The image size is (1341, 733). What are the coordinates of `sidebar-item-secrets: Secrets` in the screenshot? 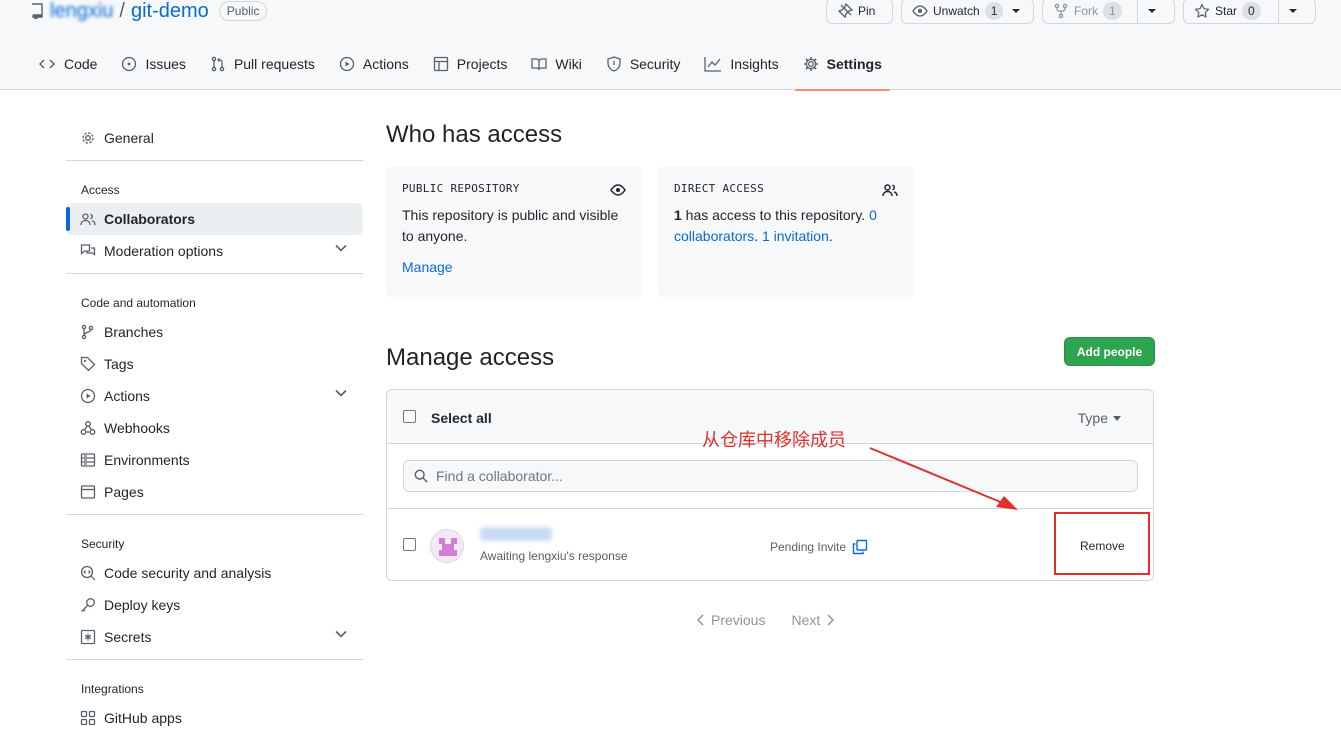 It's located at (214, 637).